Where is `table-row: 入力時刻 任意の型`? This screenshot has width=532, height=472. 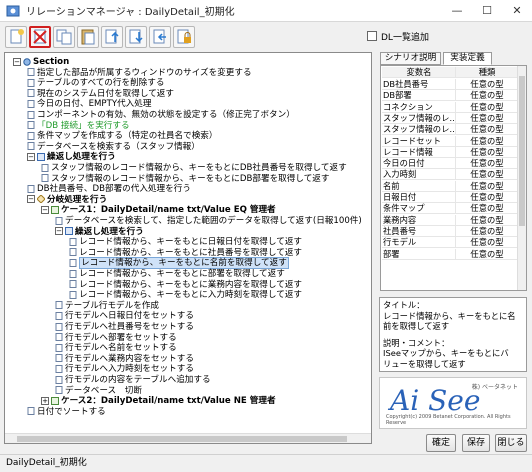 table-row: 入力時刻 任意の型 is located at coordinates (450, 175).